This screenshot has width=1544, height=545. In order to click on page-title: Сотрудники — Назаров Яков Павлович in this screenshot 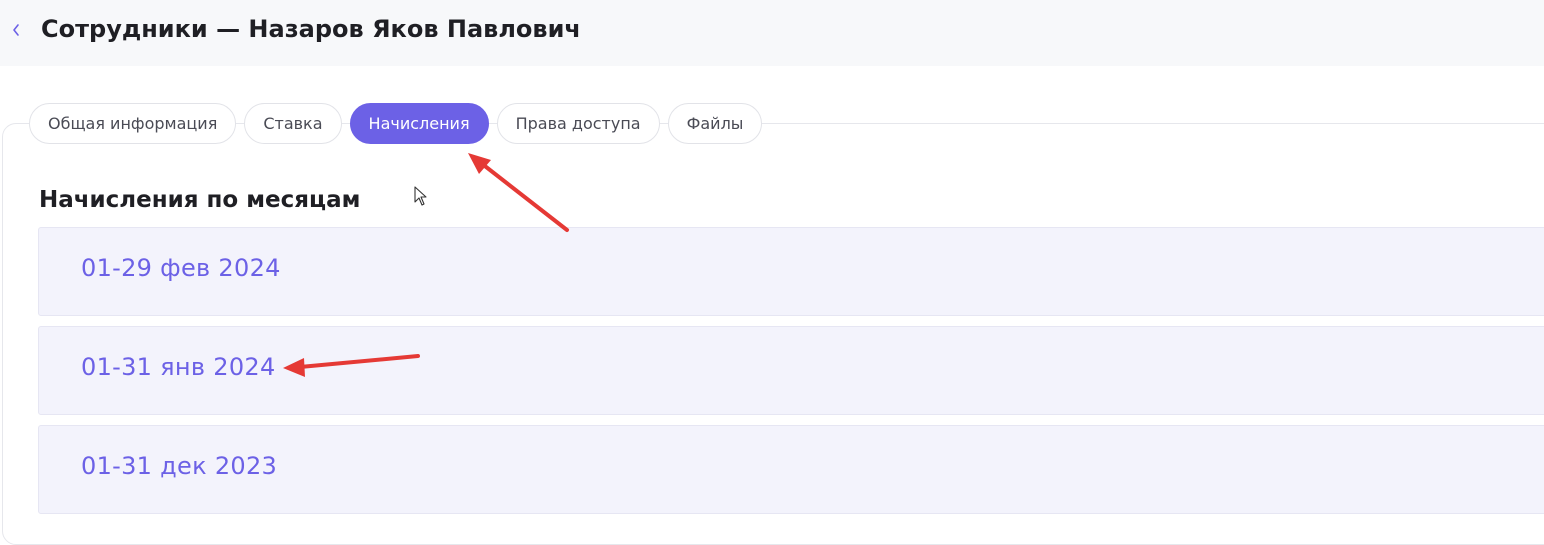, I will do `click(311, 29)`.